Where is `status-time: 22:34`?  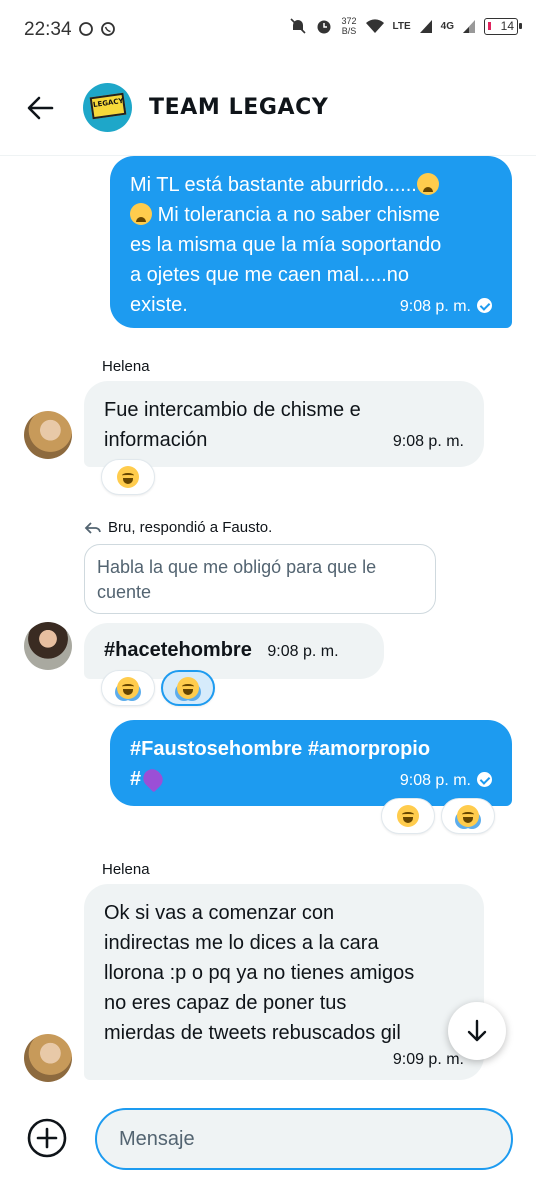
status-time: 22:34 is located at coordinates (48, 29).